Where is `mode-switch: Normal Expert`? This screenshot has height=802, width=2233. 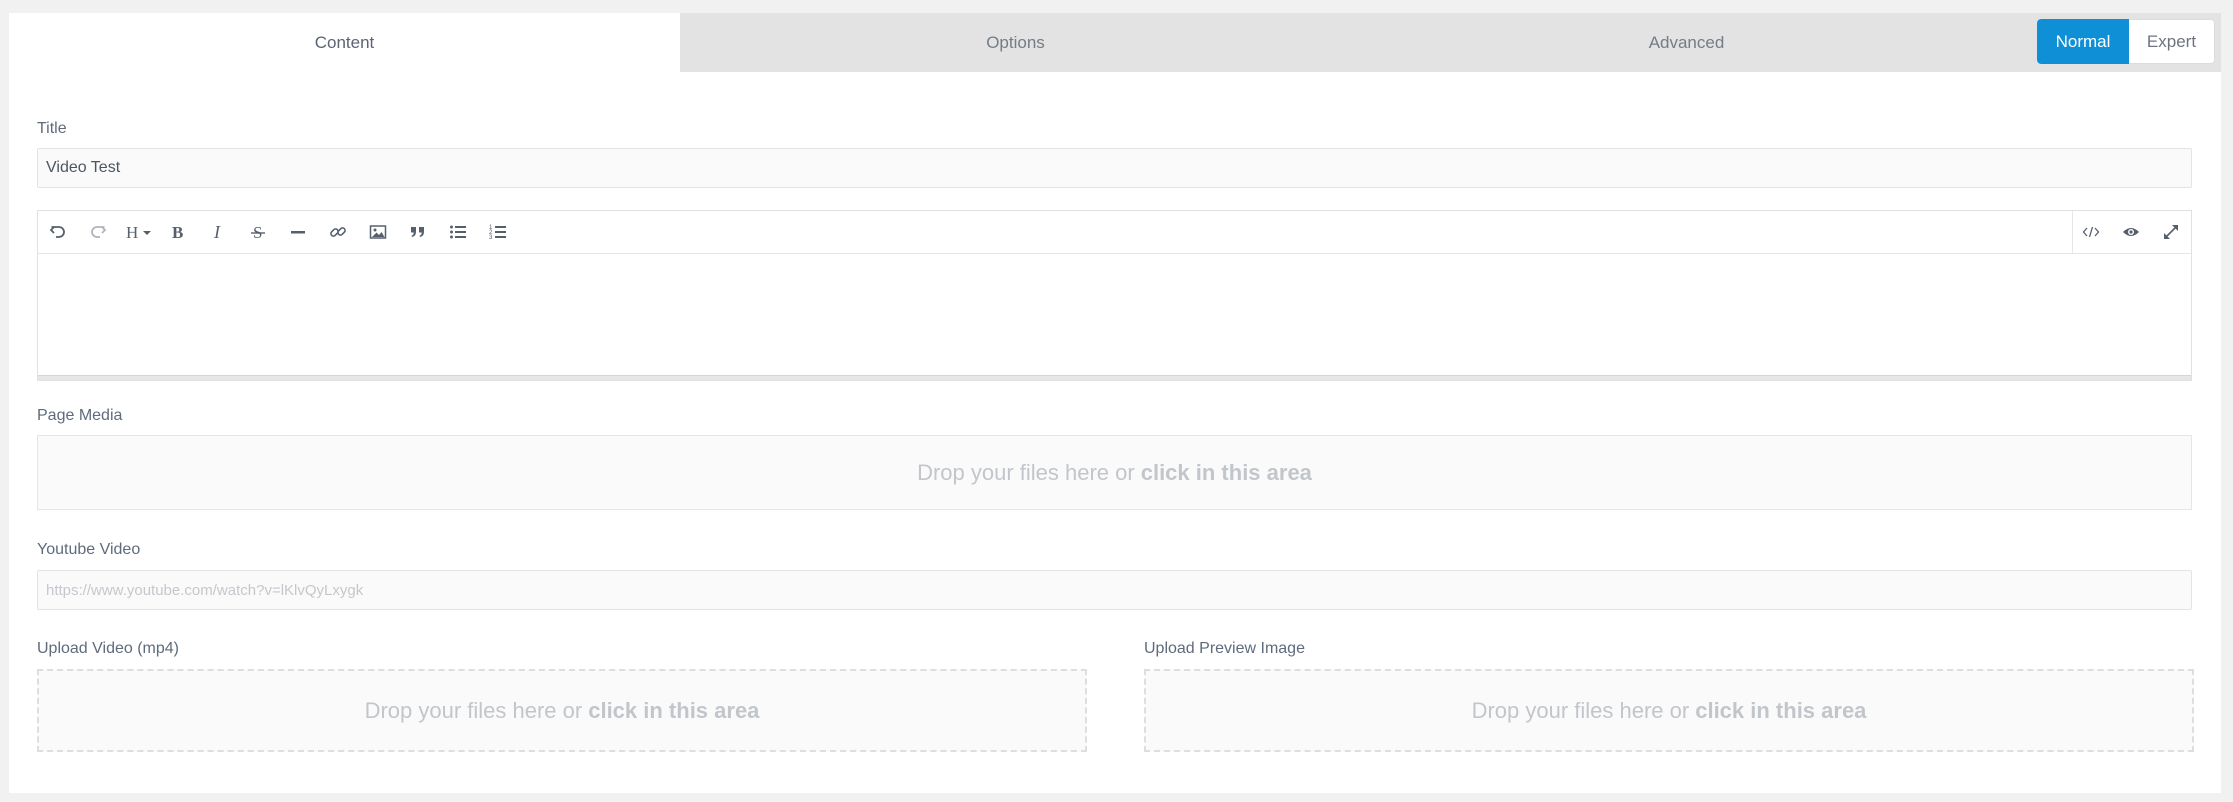
mode-switch: Normal Expert is located at coordinates (2126, 41).